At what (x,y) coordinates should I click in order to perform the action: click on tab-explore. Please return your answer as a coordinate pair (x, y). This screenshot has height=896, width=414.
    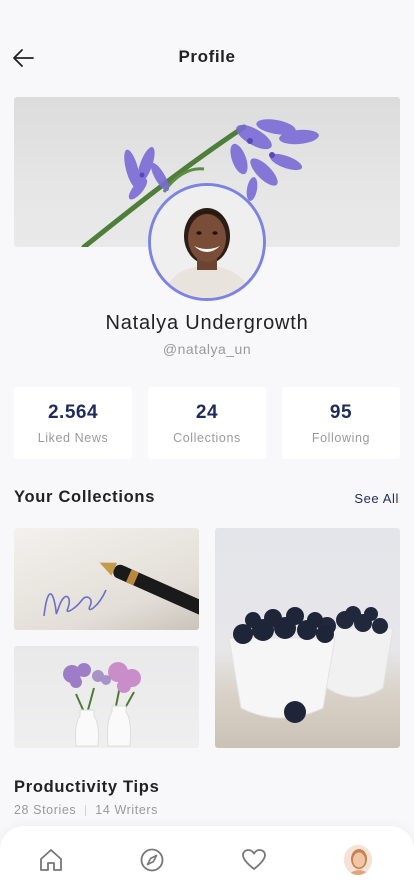
    Looking at the image, I should click on (152, 860).